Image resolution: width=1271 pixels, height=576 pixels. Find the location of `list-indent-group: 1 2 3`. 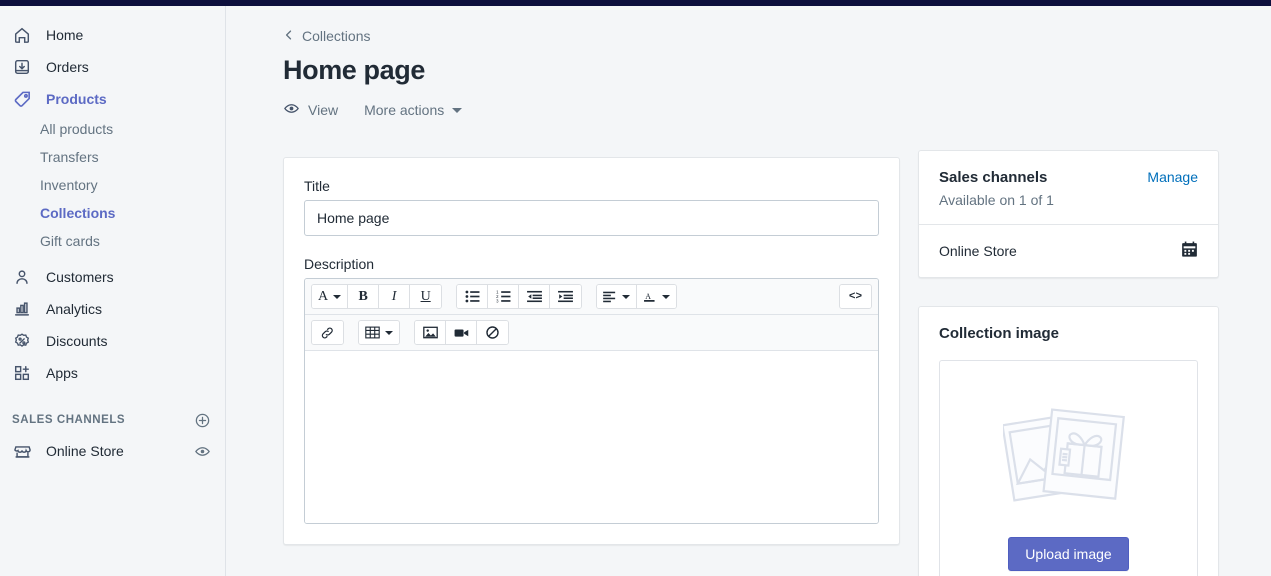

list-indent-group: 1 2 3 is located at coordinates (519, 296).